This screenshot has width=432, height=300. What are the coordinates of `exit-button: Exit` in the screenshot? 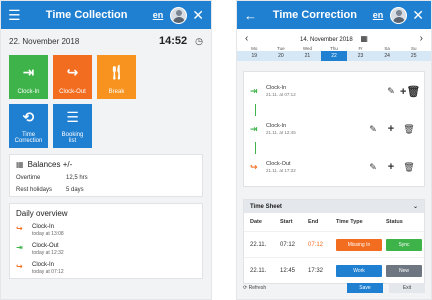 It's located at (407, 288).